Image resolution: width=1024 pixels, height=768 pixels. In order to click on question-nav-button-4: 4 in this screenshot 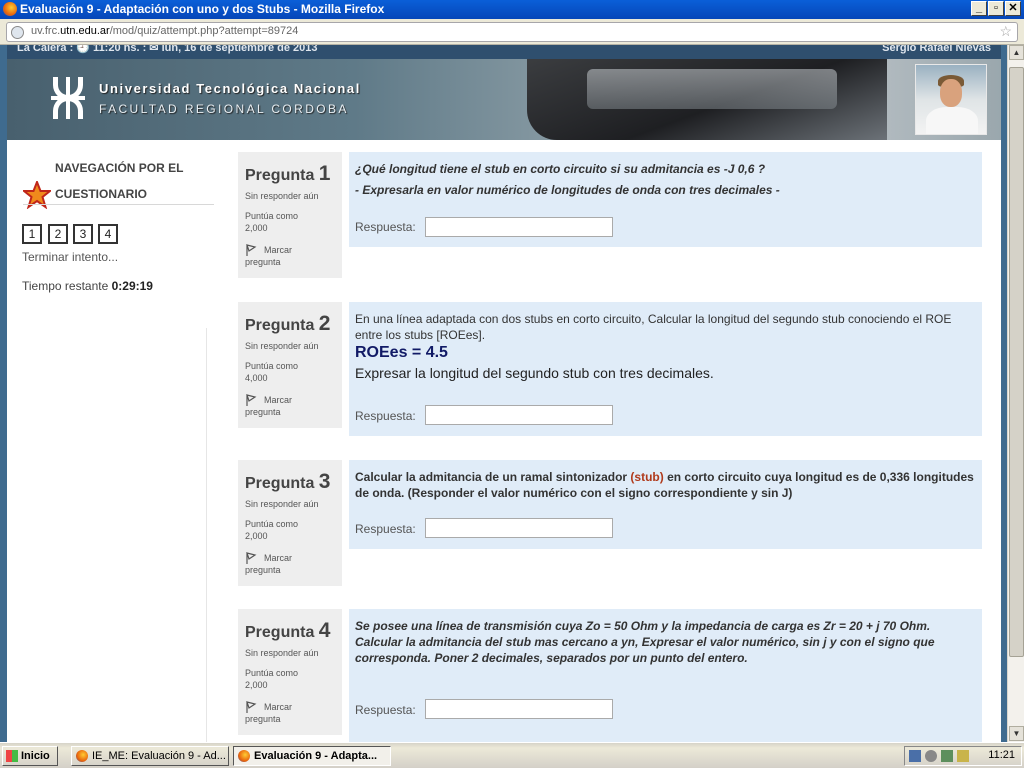, I will do `click(108, 234)`.